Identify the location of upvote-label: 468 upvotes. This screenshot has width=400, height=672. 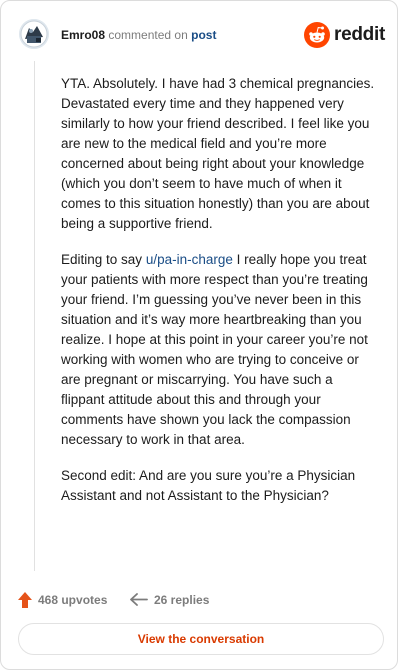
(73, 600).